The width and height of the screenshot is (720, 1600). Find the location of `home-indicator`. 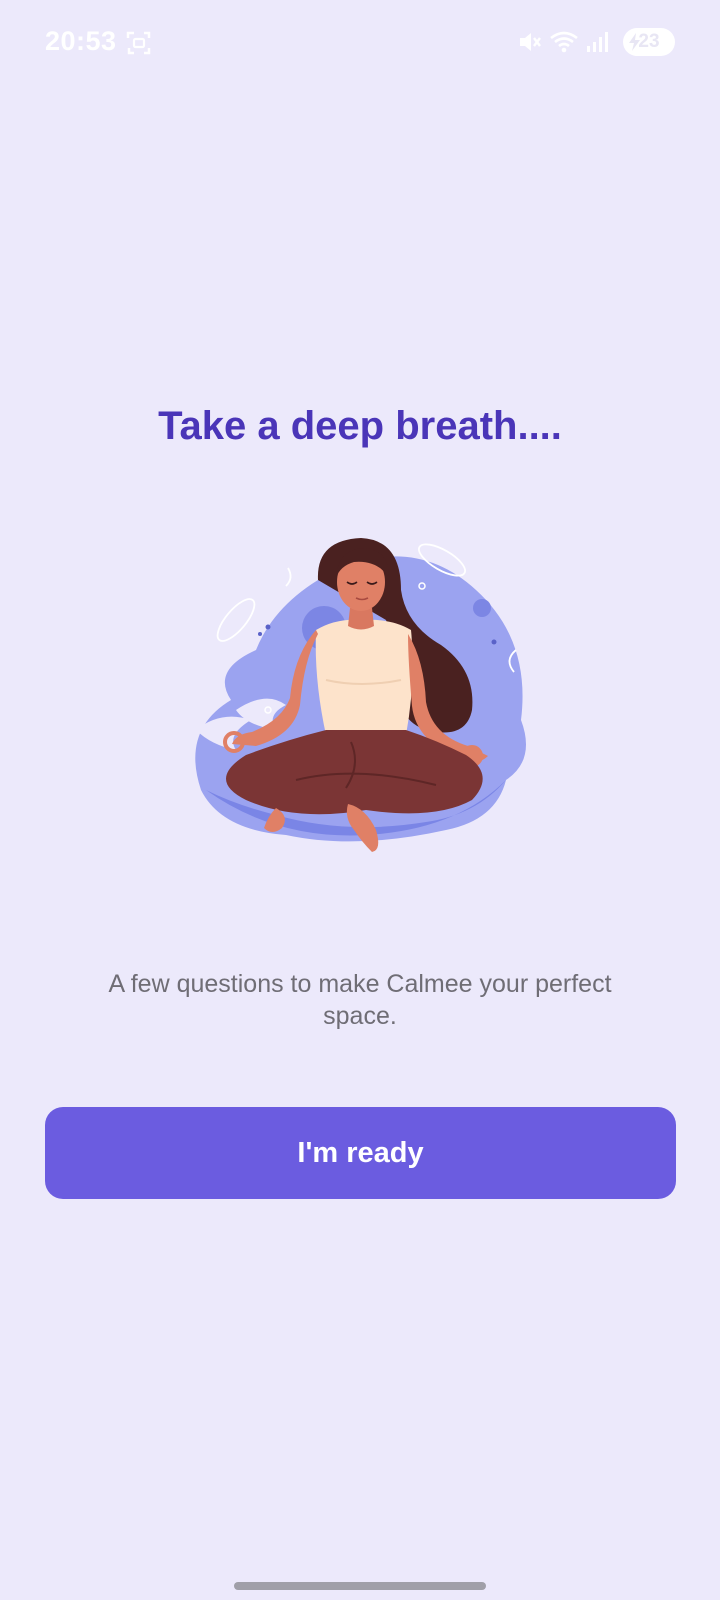

home-indicator is located at coordinates (360, 1586).